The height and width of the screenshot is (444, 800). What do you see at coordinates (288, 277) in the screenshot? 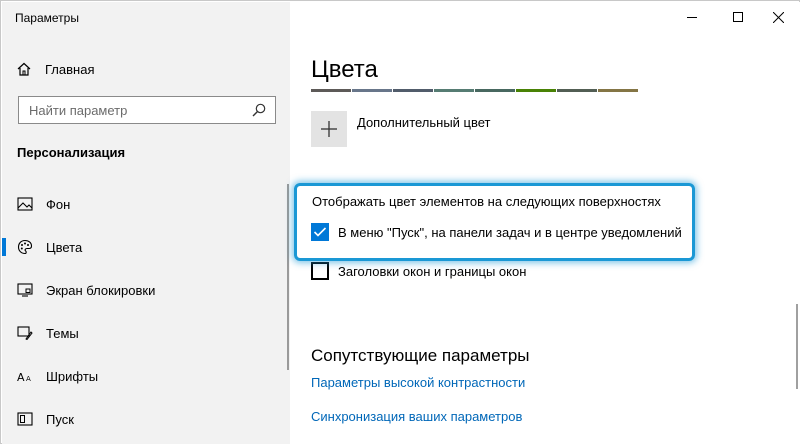
I see `sidebar-scrollbar` at bounding box center [288, 277].